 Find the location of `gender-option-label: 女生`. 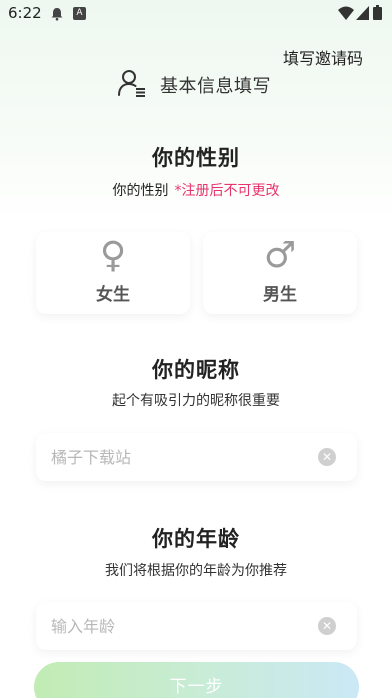

gender-option-label: 女生 is located at coordinates (113, 295).